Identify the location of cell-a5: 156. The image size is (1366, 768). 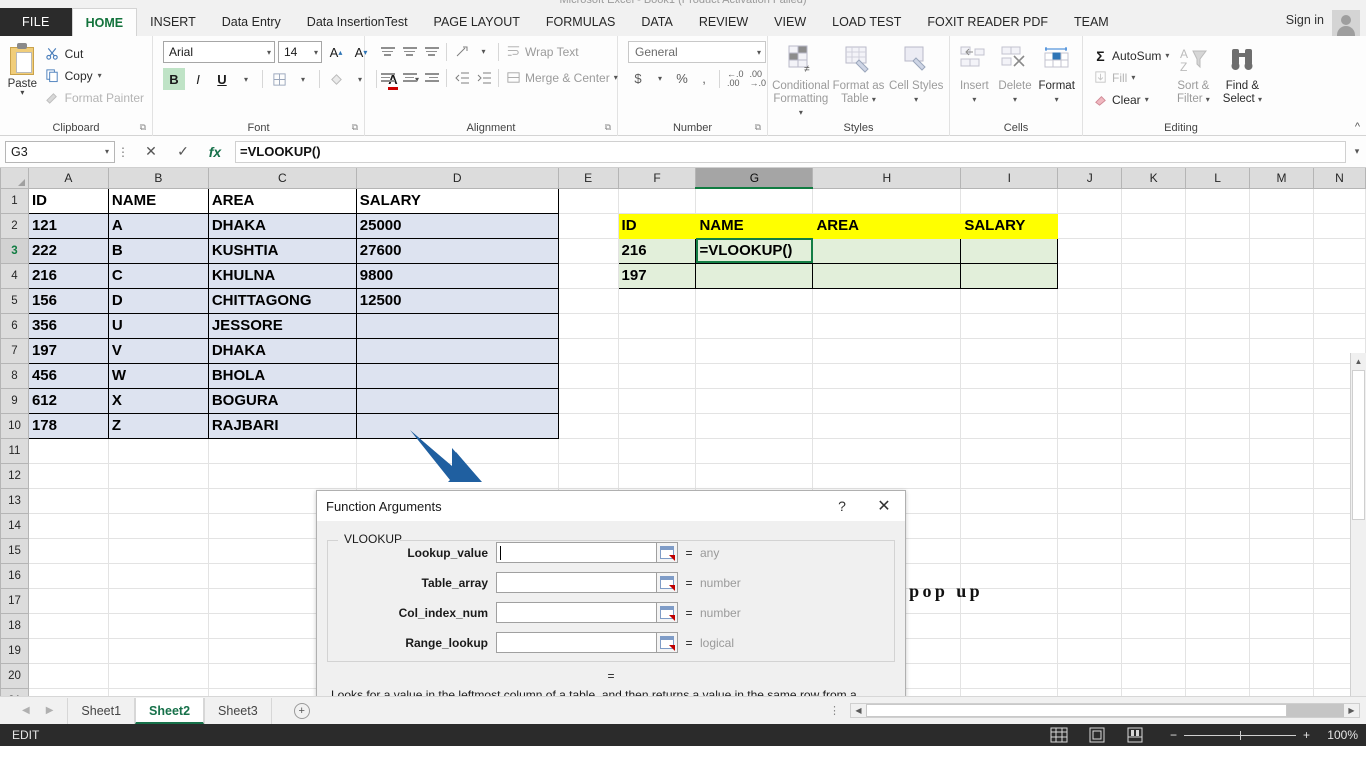
(68, 300).